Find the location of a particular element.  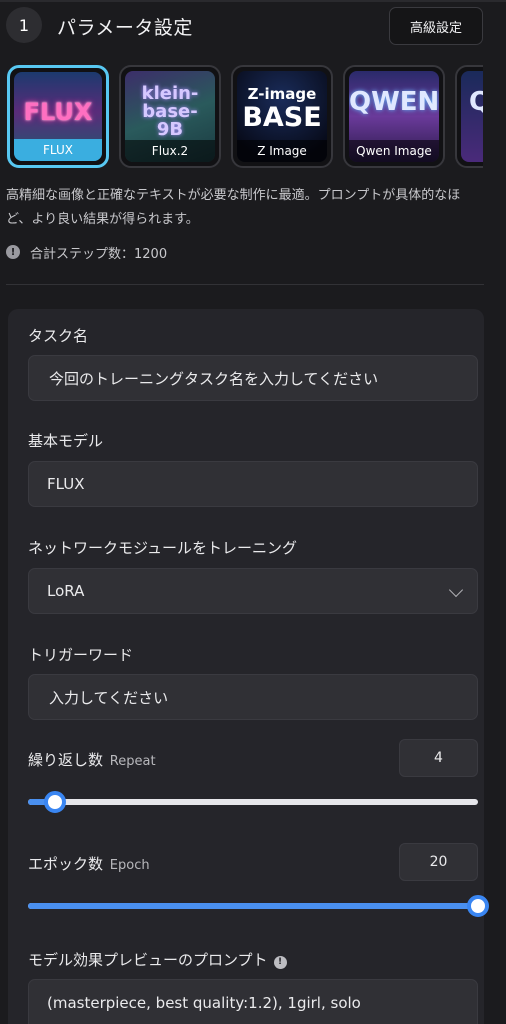

model-art-top: Z-image is located at coordinates (282, 94).